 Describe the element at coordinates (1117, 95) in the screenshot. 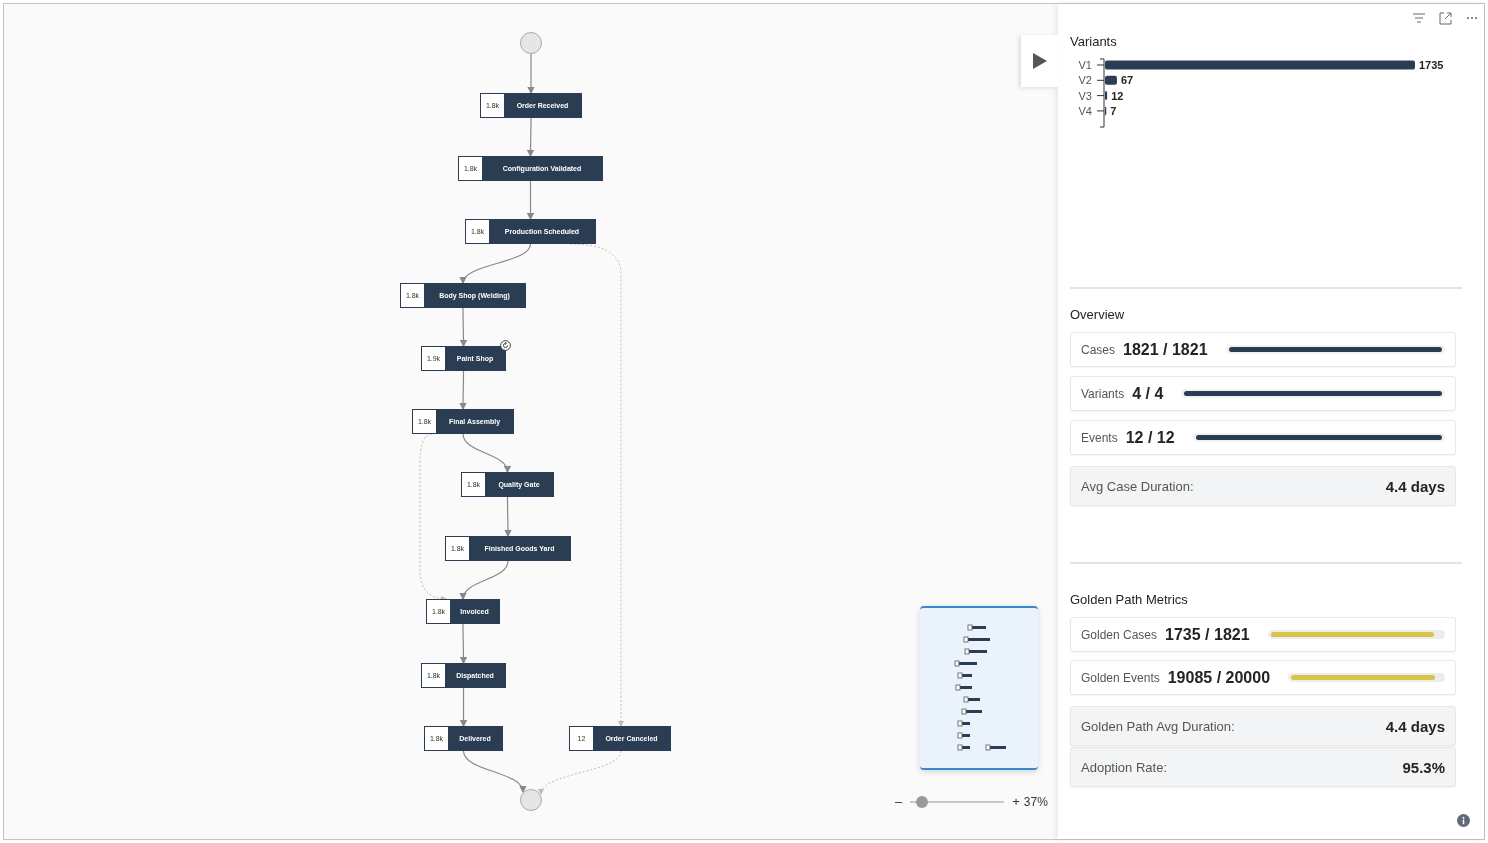

I see `bar-value-label: 12` at that location.